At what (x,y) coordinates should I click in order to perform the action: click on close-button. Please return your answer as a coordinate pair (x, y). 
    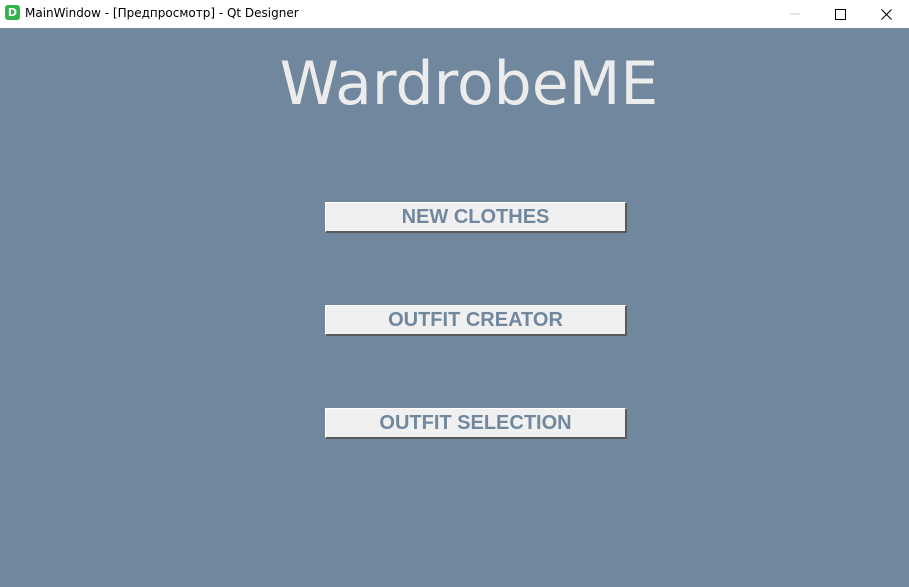
    Looking at the image, I should click on (886, 14).